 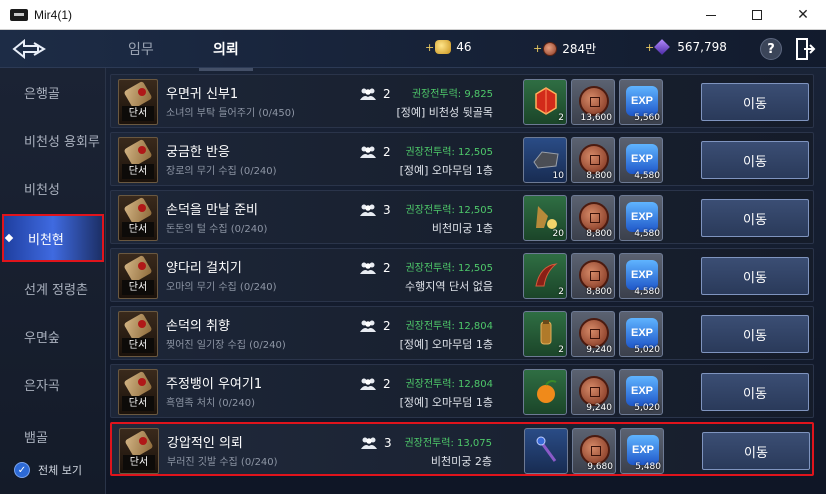 I want to click on tab-request: 의뢰, so click(x=226, y=55).